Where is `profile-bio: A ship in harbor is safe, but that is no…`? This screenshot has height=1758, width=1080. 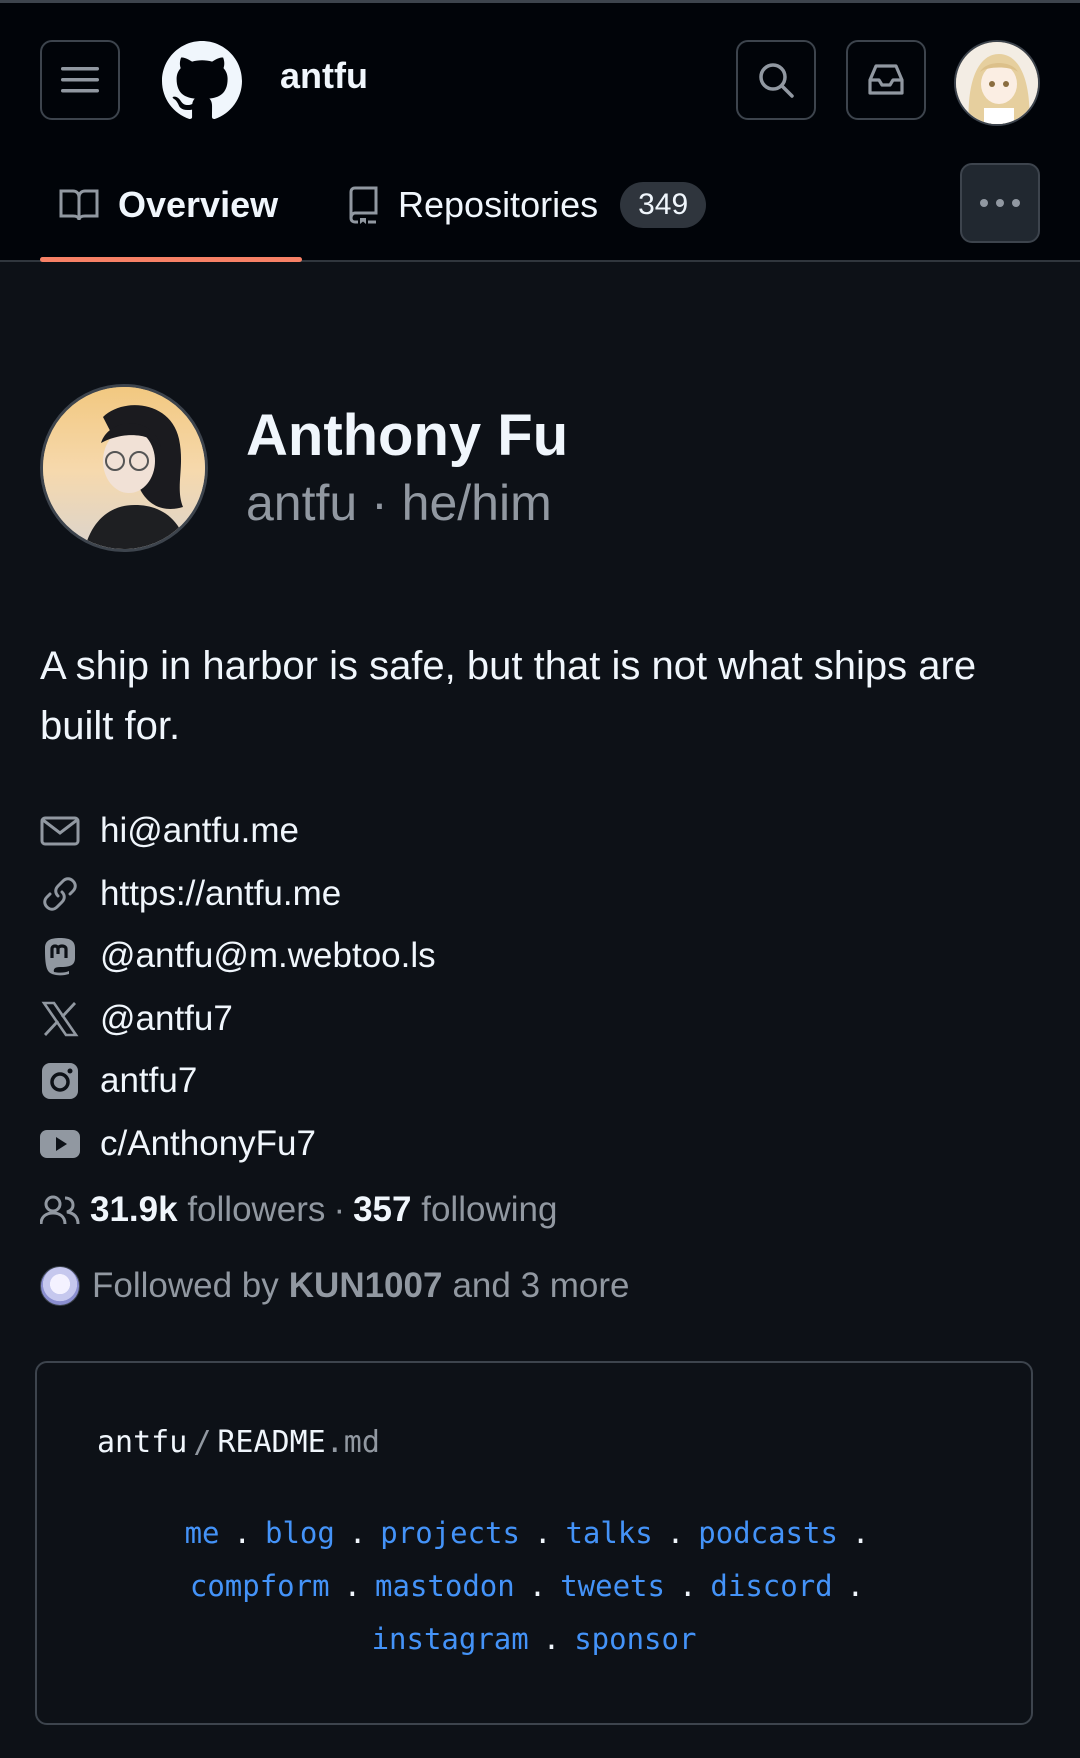
profile-bio: A ship in harbor is safe, but that is no… is located at coordinates (508, 696).